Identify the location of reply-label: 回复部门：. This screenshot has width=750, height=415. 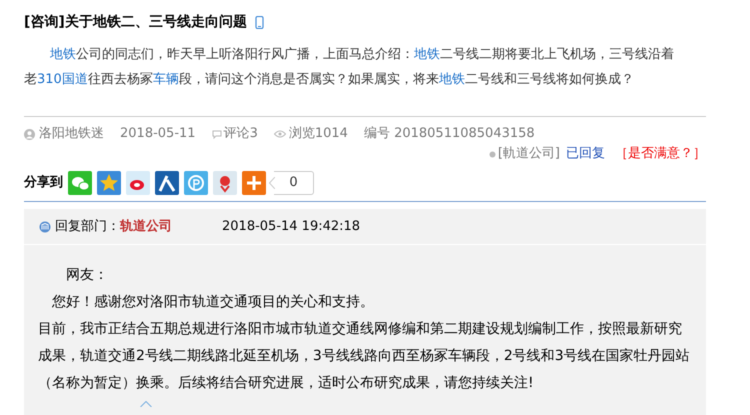
(87, 227).